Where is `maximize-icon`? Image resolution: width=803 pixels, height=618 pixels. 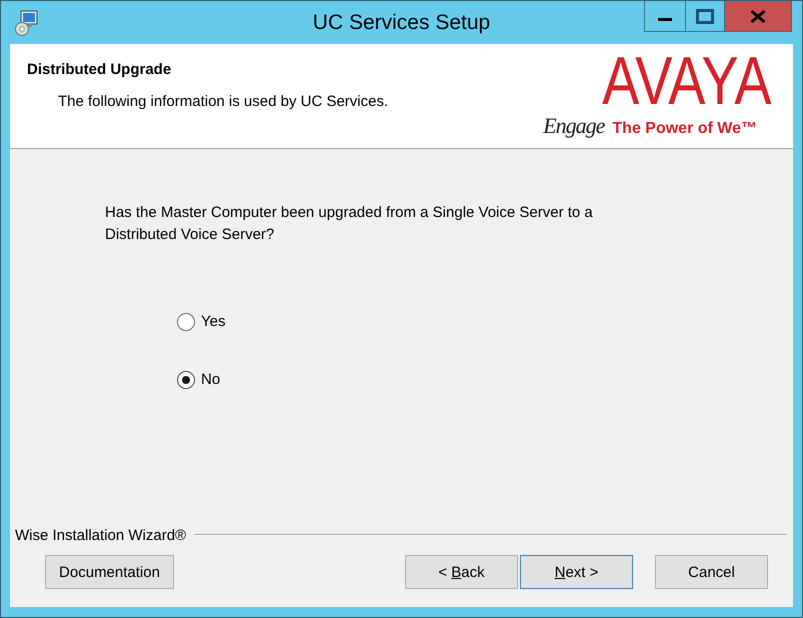
maximize-icon is located at coordinates (705, 16).